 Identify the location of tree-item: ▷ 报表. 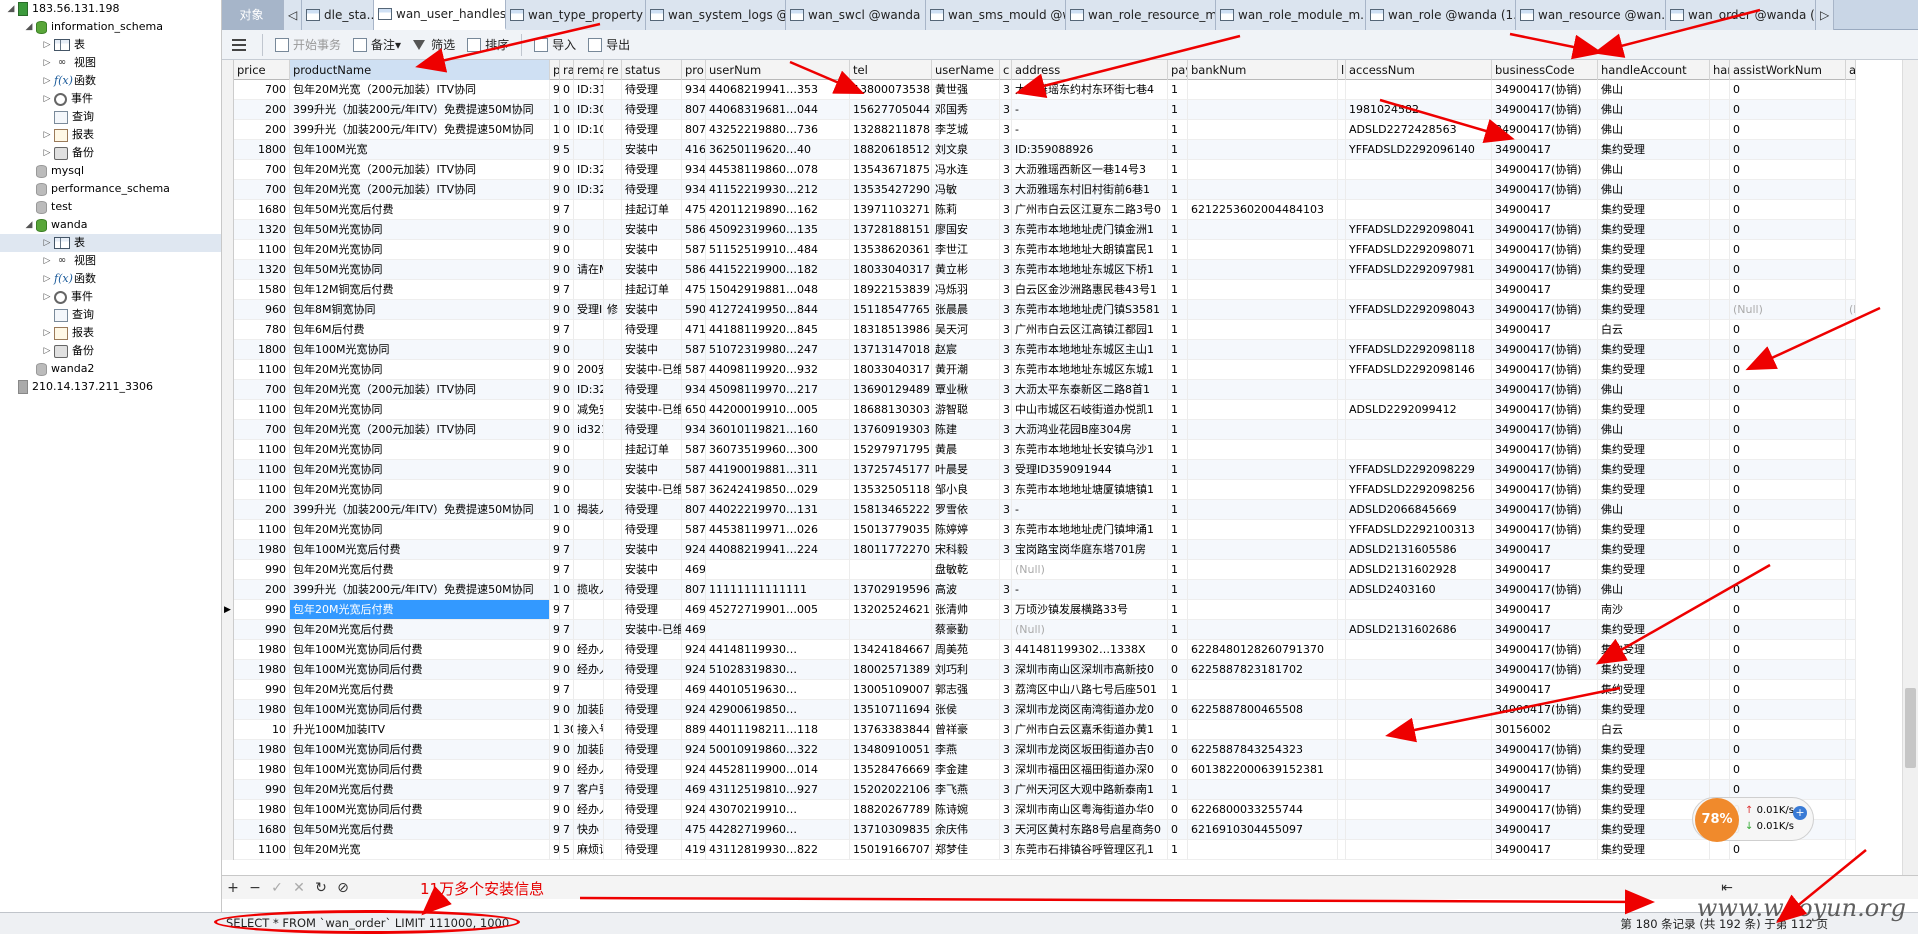
(110, 135).